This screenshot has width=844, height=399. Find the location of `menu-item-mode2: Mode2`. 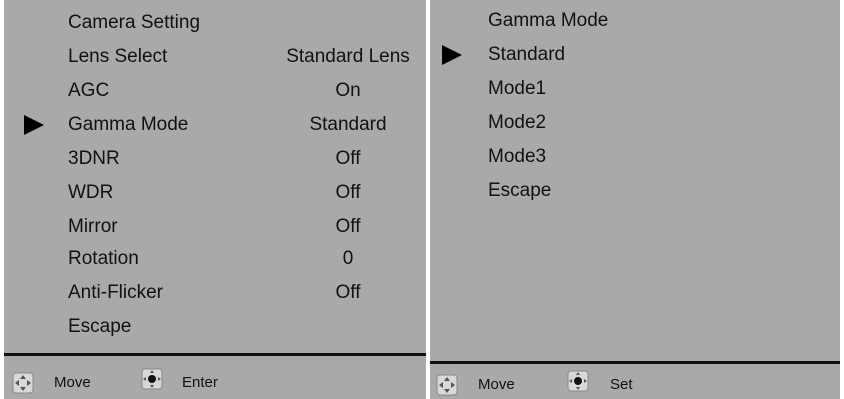

menu-item-mode2: Mode2 is located at coordinates (635, 123).